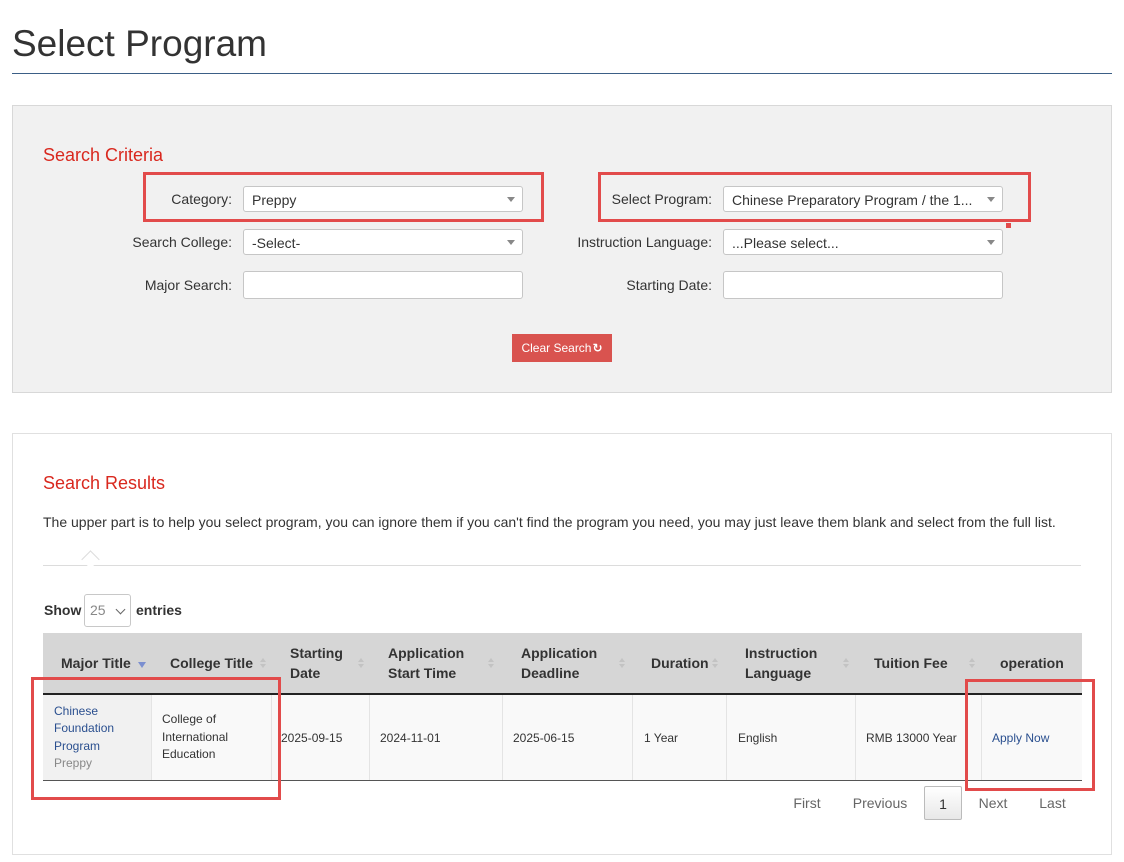 The image size is (1124, 862). I want to click on column-duration: Duration, so click(691, 663).